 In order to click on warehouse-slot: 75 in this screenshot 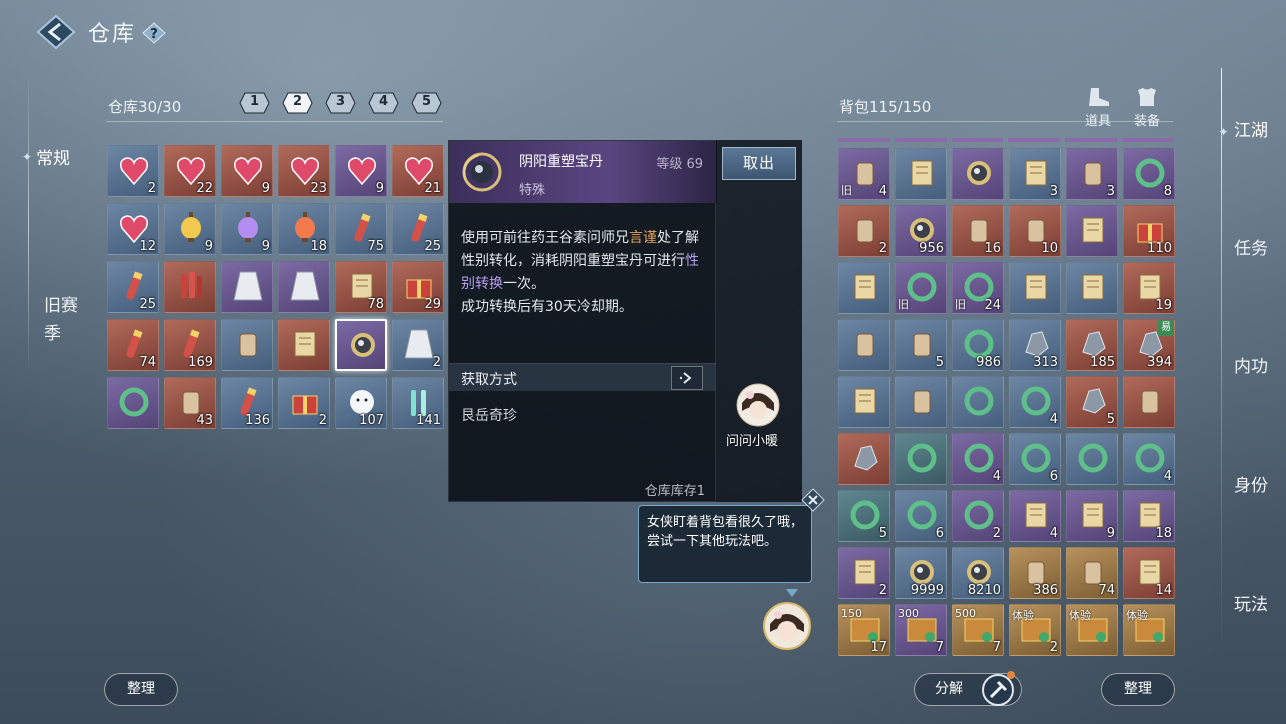, I will do `click(361, 229)`.